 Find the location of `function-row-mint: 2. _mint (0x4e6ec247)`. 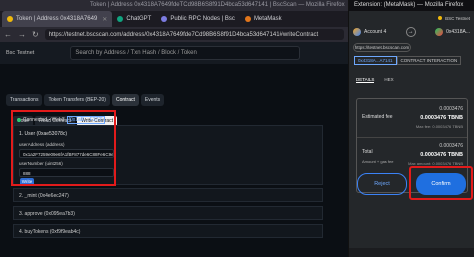

function-row-mint: 2. _mint (0x4e6ec247) is located at coordinates (168, 195).